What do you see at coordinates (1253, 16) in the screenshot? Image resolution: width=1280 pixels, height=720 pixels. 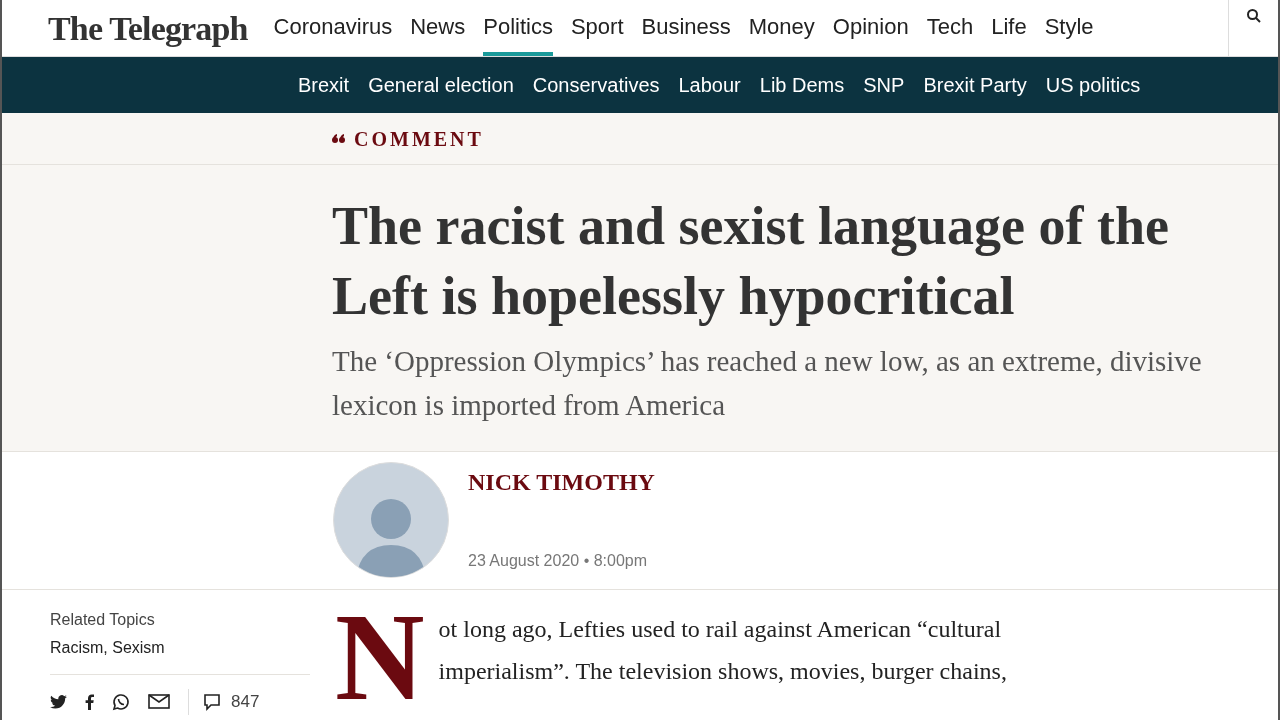 I see `search-icon` at bounding box center [1253, 16].